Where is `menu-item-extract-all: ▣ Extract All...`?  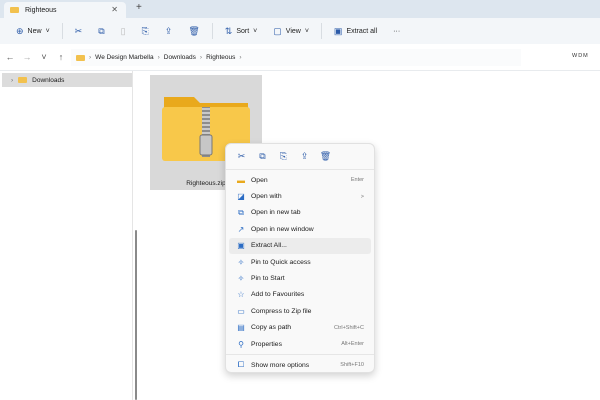
menu-item-extract-all: ▣ Extract All... is located at coordinates (300, 245).